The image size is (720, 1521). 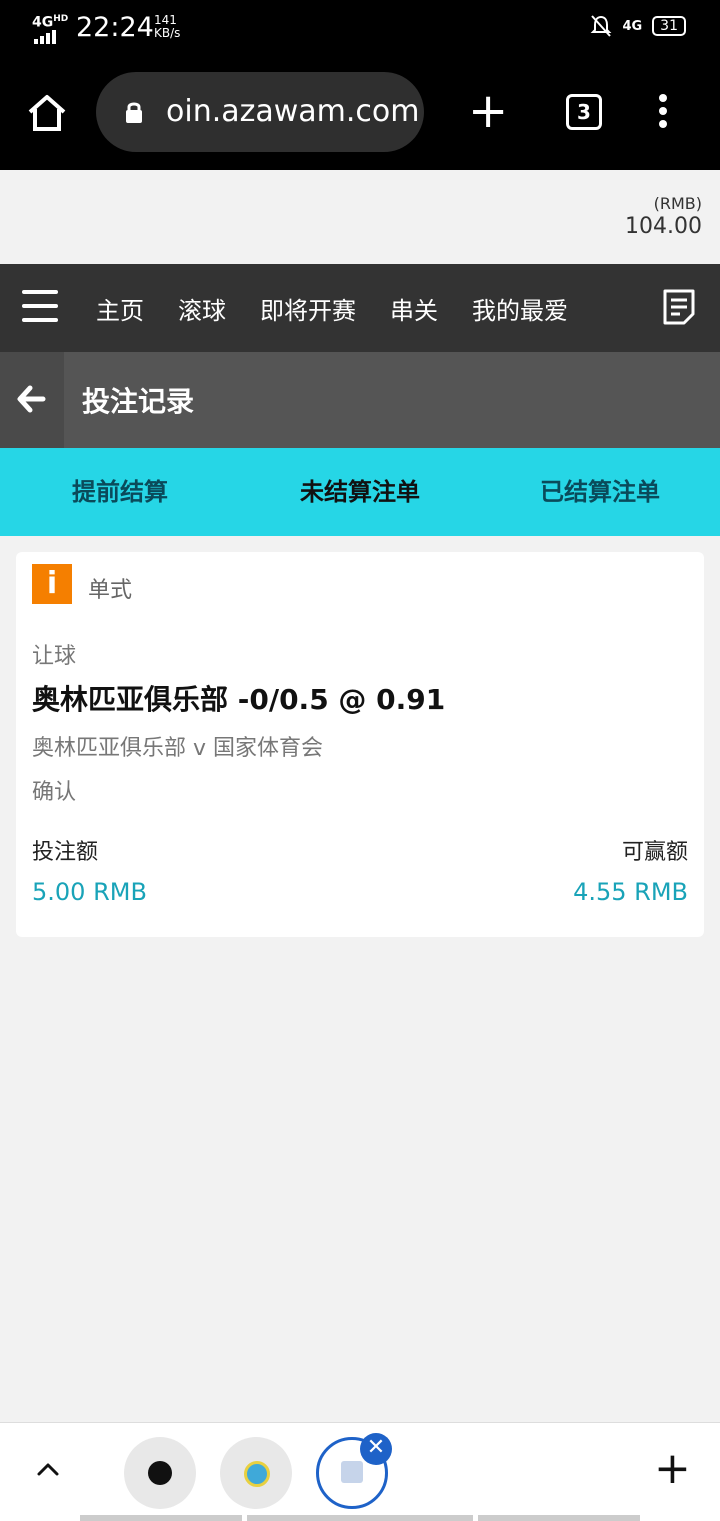 I want to click on home-icon, so click(x=47, y=113).